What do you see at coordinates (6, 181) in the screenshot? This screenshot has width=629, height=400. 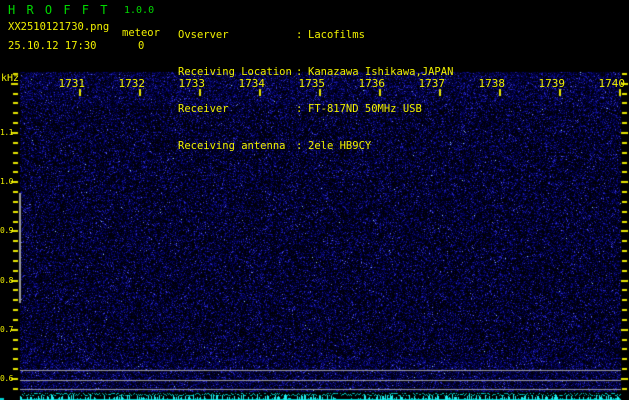 I see `freq-tick-label: 1.0` at bounding box center [6, 181].